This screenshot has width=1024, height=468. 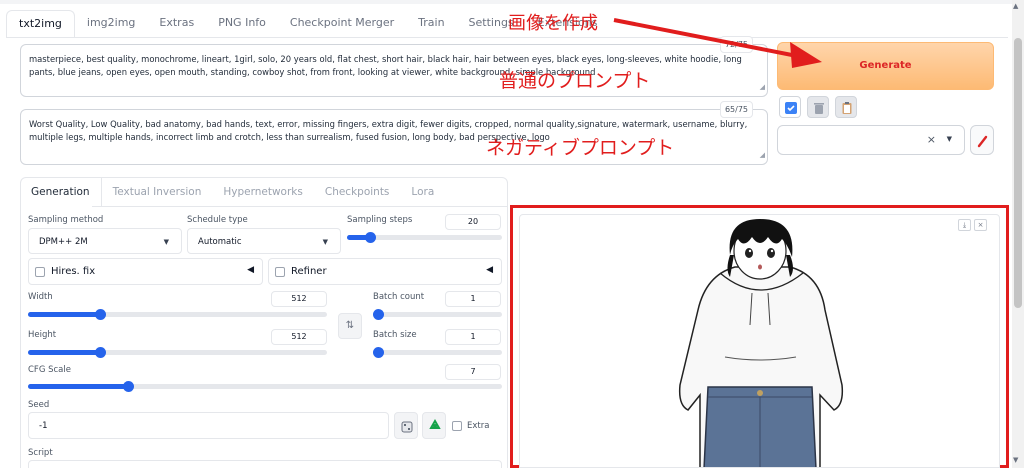 What do you see at coordinates (157, 192) in the screenshot?
I see `subtab-textual-inversion: Textual Inversion` at bounding box center [157, 192].